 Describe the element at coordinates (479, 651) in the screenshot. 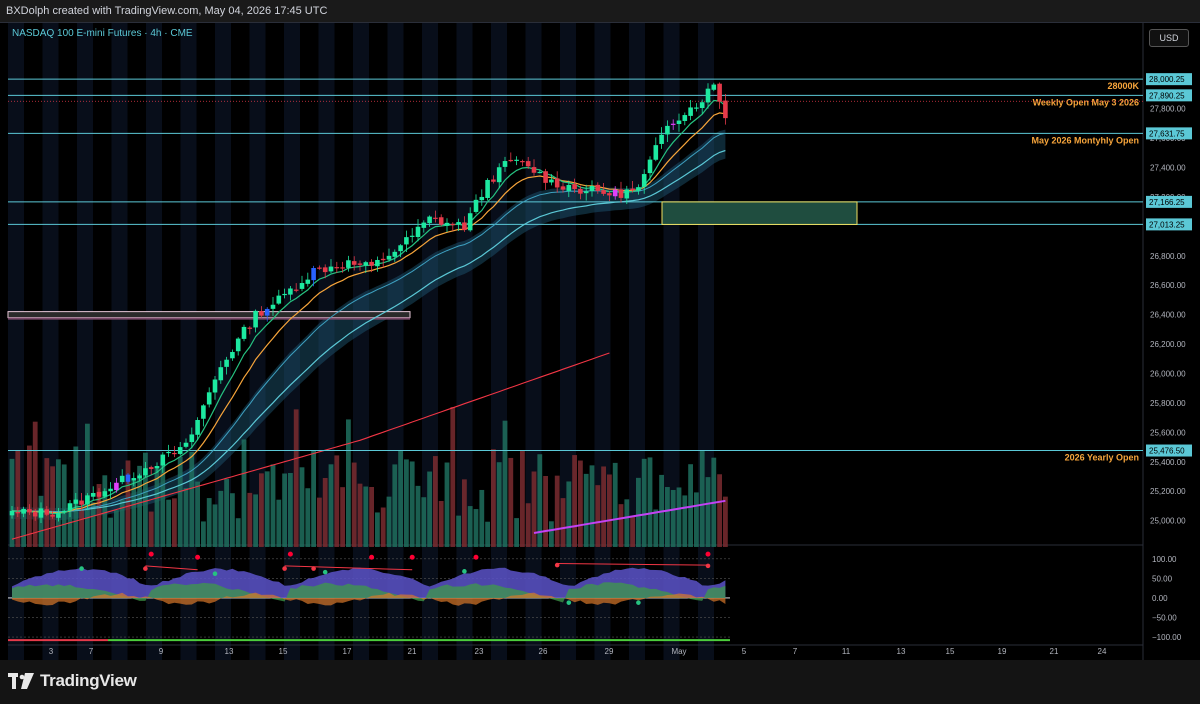

I see `date-axis-label: 23` at that location.